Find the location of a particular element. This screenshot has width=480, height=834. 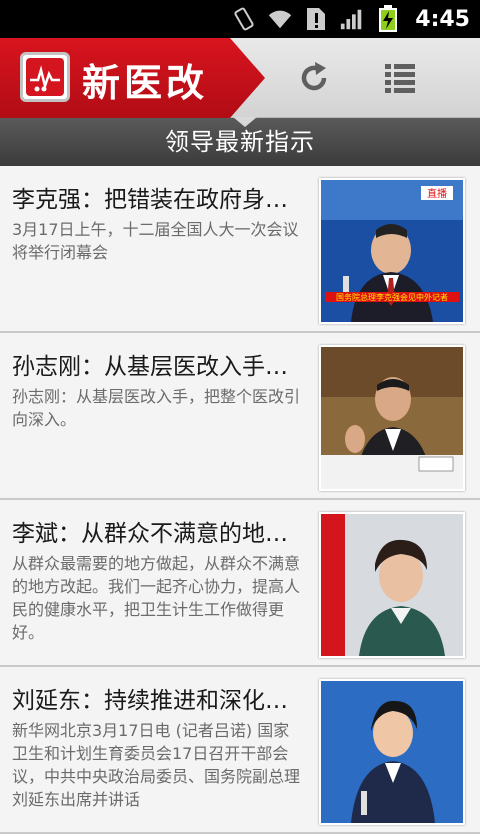

refresh-button is located at coordinates (314, 78).